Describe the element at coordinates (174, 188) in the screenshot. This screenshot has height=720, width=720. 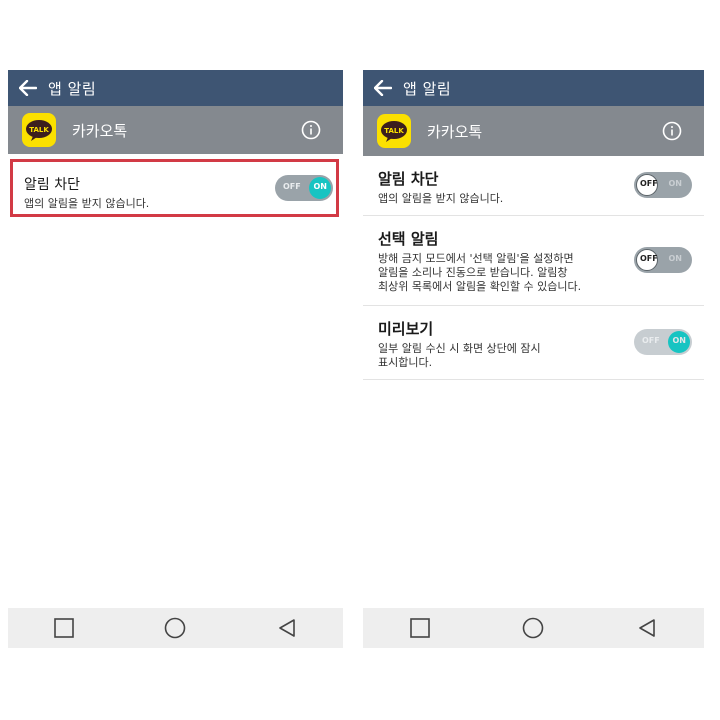
I see `highlight-box` at that location.